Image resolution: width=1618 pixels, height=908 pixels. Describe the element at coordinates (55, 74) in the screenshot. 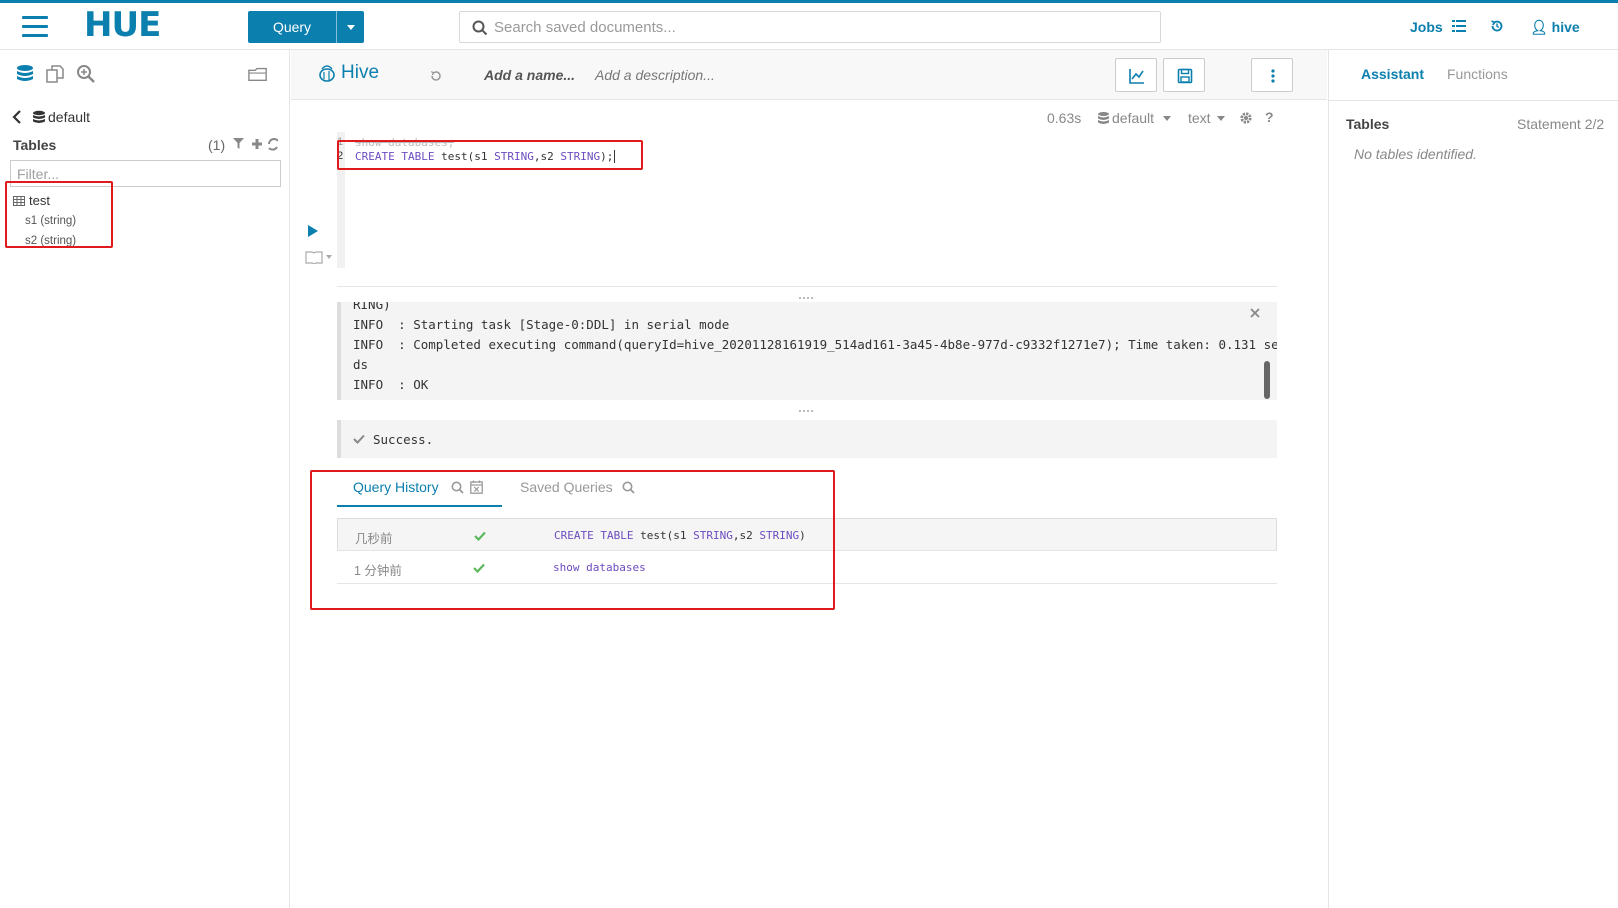

I see `documents-icon` at that location.